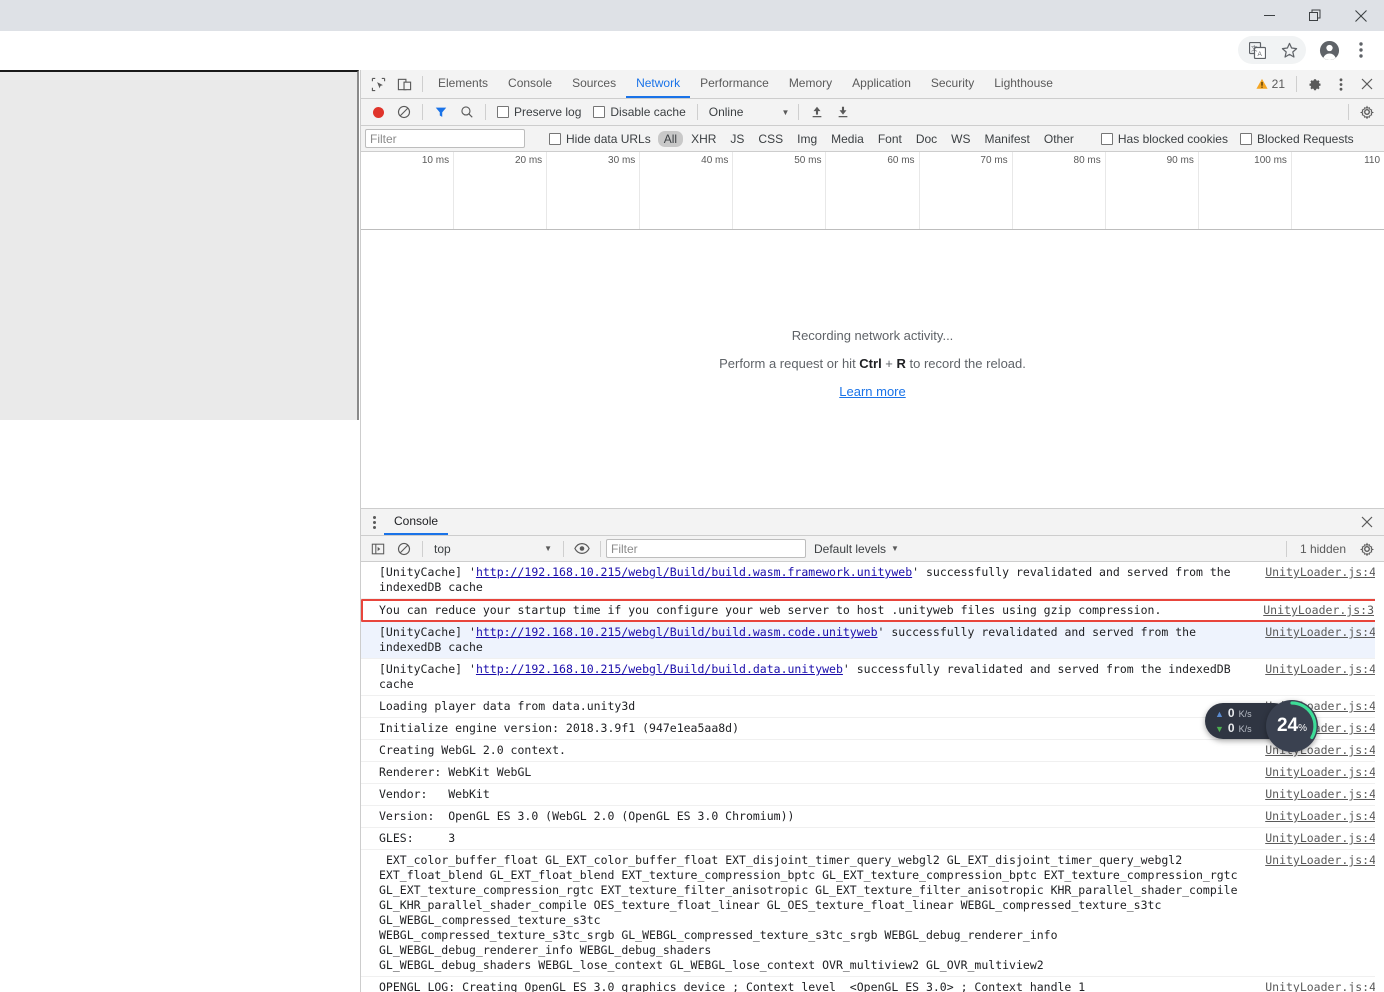  I want to click on timeline-tick-label: 60 ms, so click(901, 160).